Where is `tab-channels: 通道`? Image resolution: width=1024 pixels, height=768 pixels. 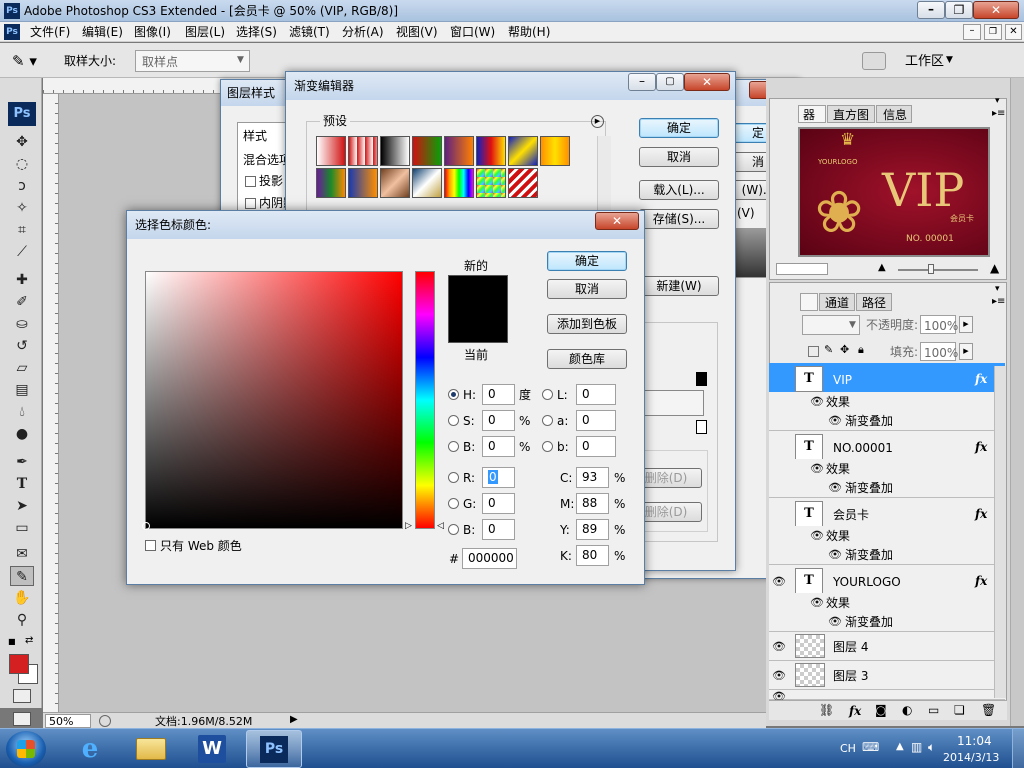
tab-channels: 通道 is located at coordinates (837, 302).